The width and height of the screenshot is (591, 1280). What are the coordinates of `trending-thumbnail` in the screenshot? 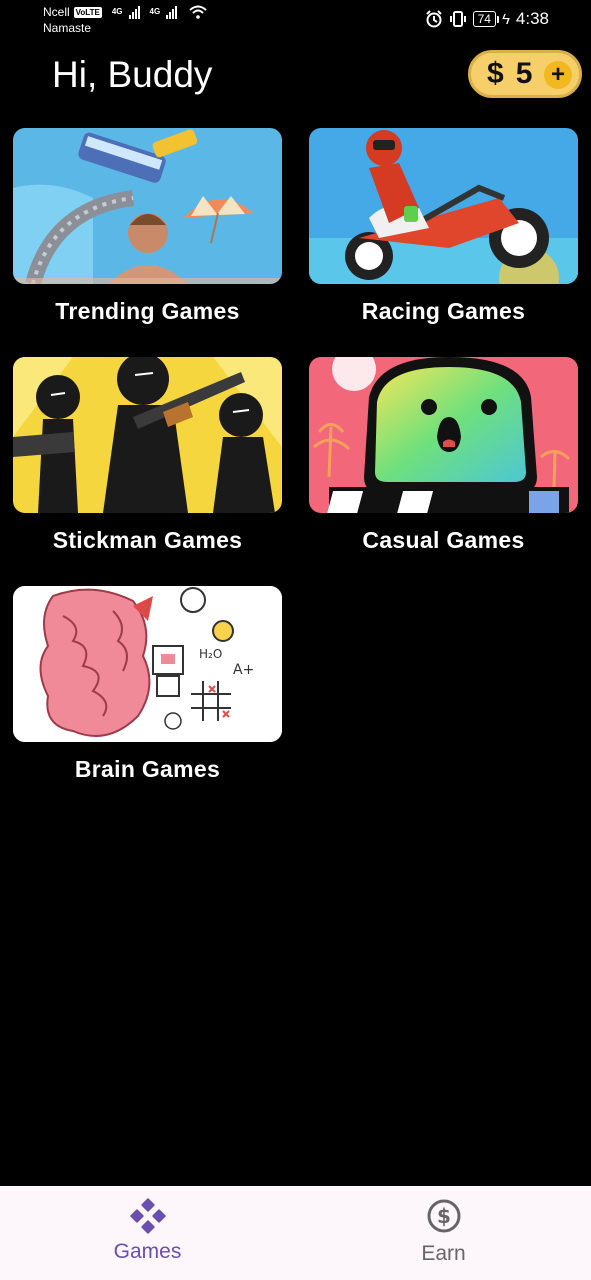 It's located at (147, 206).